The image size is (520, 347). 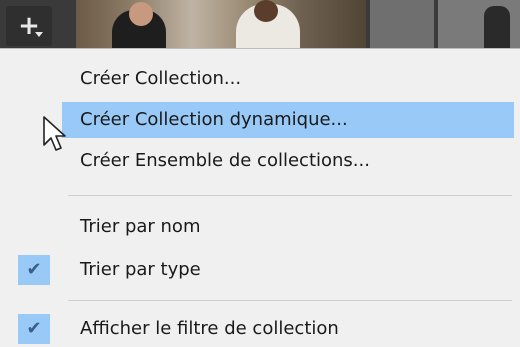 I want to click on menu-item-label: Afficher le filtre de collection, so click(x=209, y=328).